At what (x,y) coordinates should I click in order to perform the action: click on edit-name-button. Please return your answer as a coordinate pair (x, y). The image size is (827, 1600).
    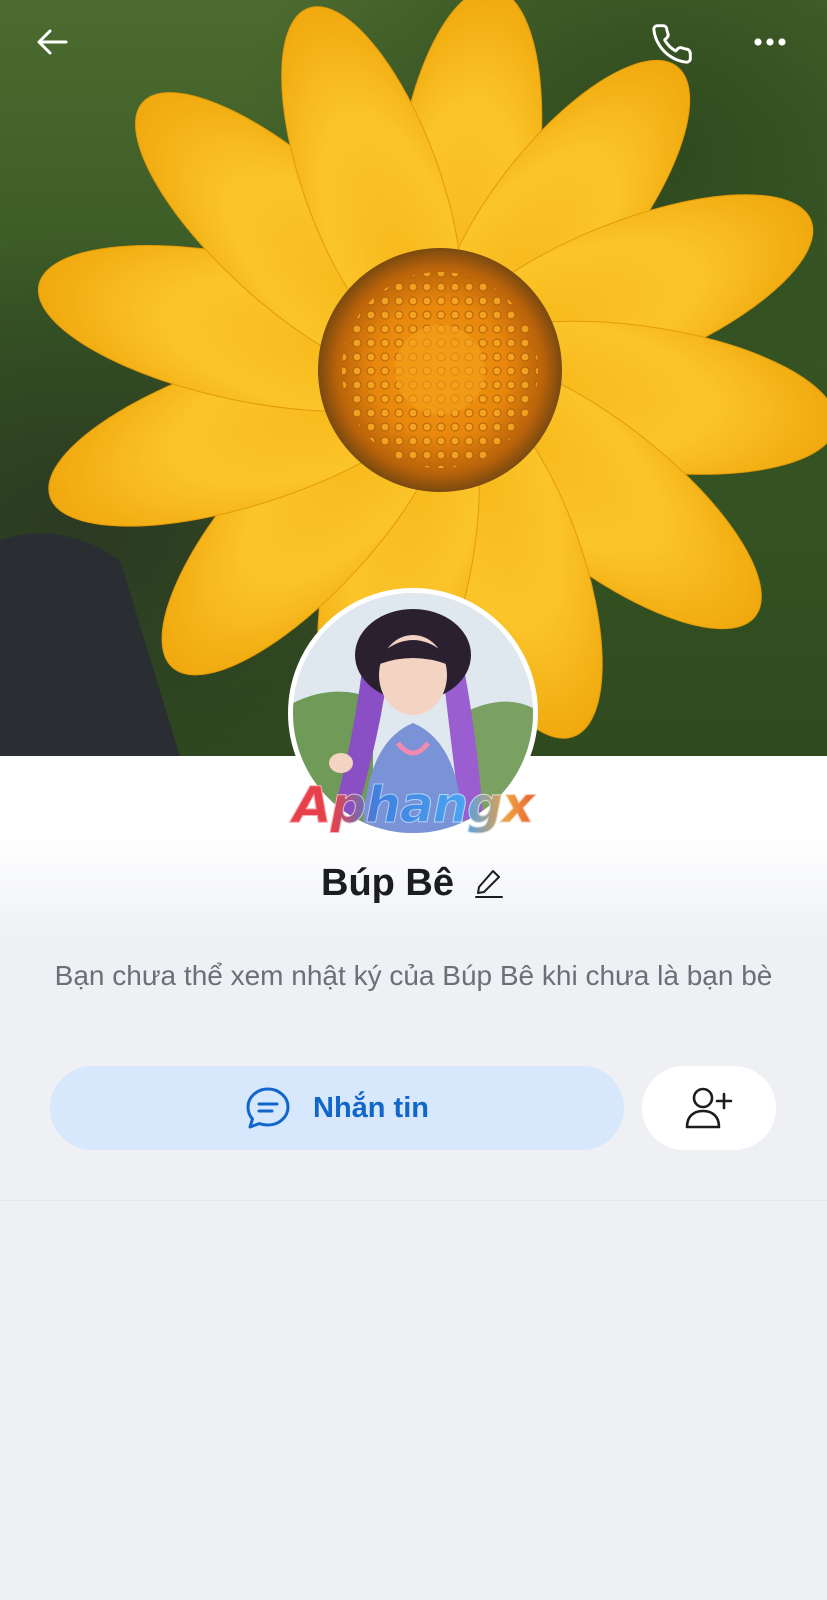
    Looking at the image, I should click on (489, 883).